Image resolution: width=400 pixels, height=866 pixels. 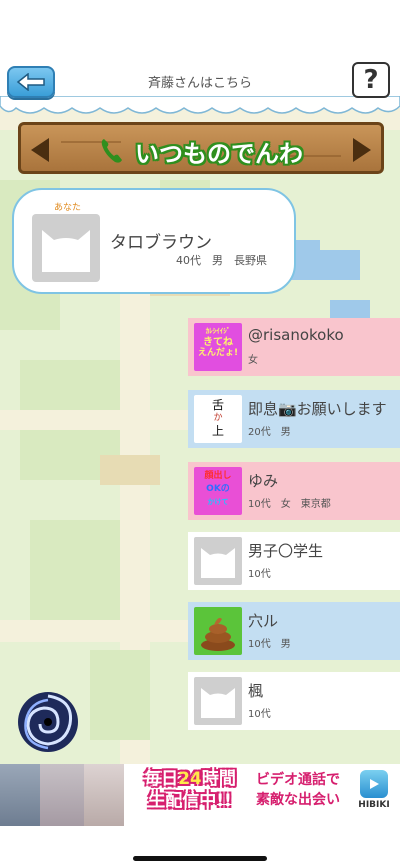 What do you see at coordinates (294, 491) in the screenshot?
I see `list-item: 顔出し OKの かけて ゆみ 10代 女 東京都` at bounding box center [294, 491].